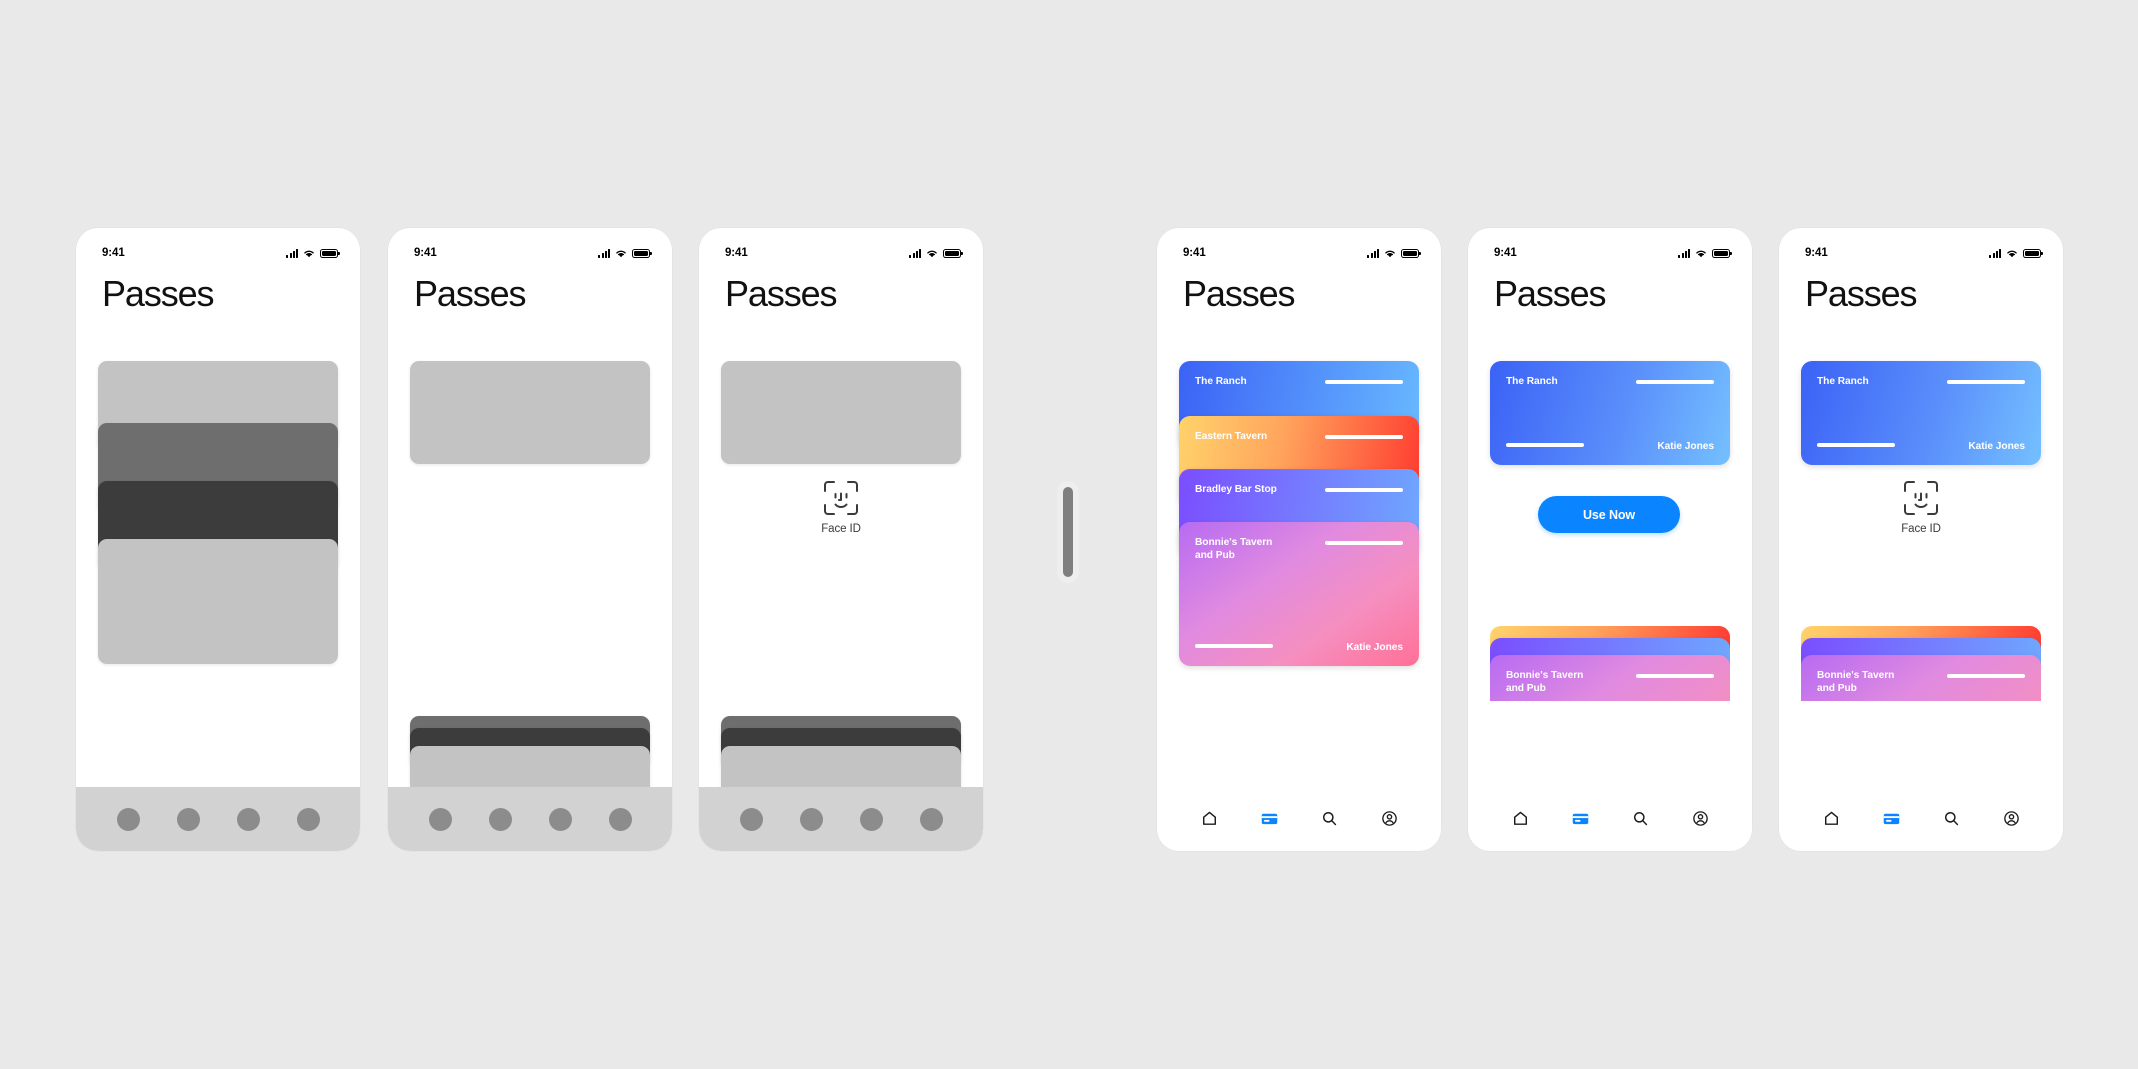 The height and width of the screenshot is (1069, 2138). I want to click on screen-wireframe-faceid: 9:41 Passes Face ID, so click(841, 539).